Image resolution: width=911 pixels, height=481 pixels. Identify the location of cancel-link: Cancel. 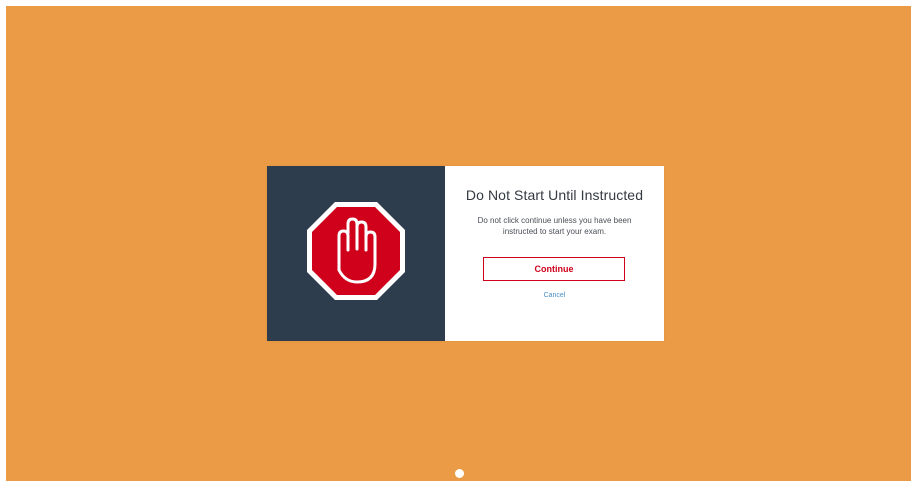
(554, 295).